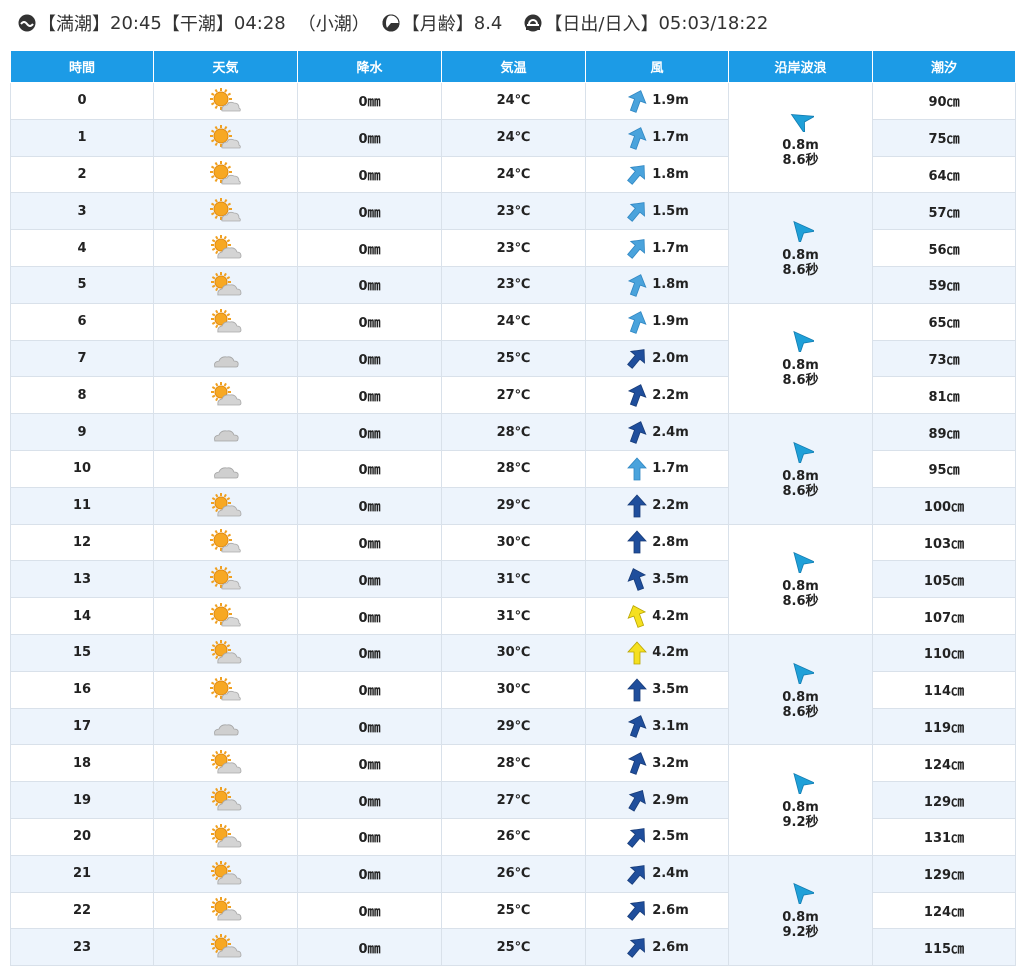  What do you see at coordinates (82, 67) in the screenshot?
I see `col-header-time: 時間` at bounding box center [82, 67].